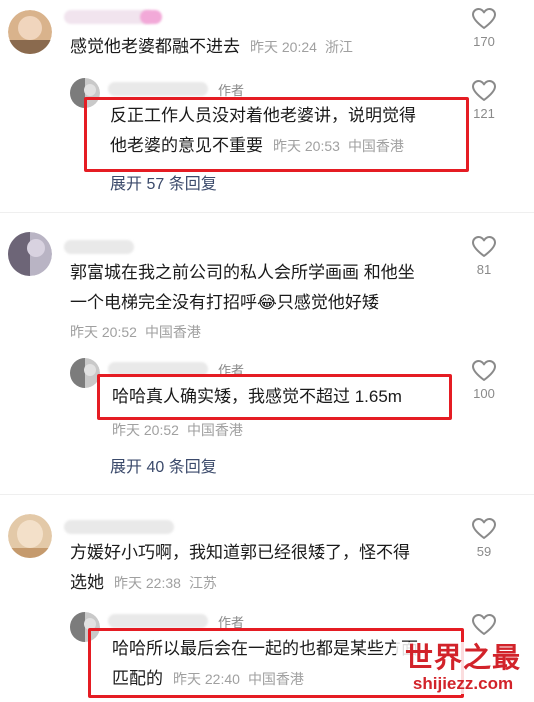  What do you see at coordinates (306, 146) in the screenshot?
I see `reply-time: 昨天 20:53` at bounding box center [306, 146].